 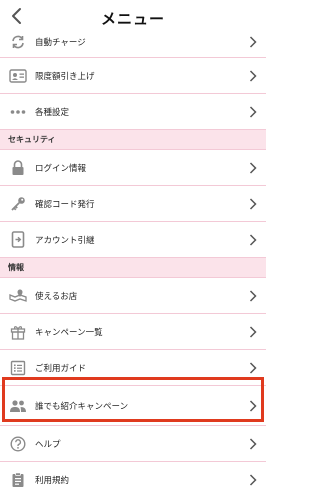 What do you see at coordinates (69, 332) in the screenshot?
I see `menu-item-label: キャンペーン一覧` at bounding box center [69, 332].